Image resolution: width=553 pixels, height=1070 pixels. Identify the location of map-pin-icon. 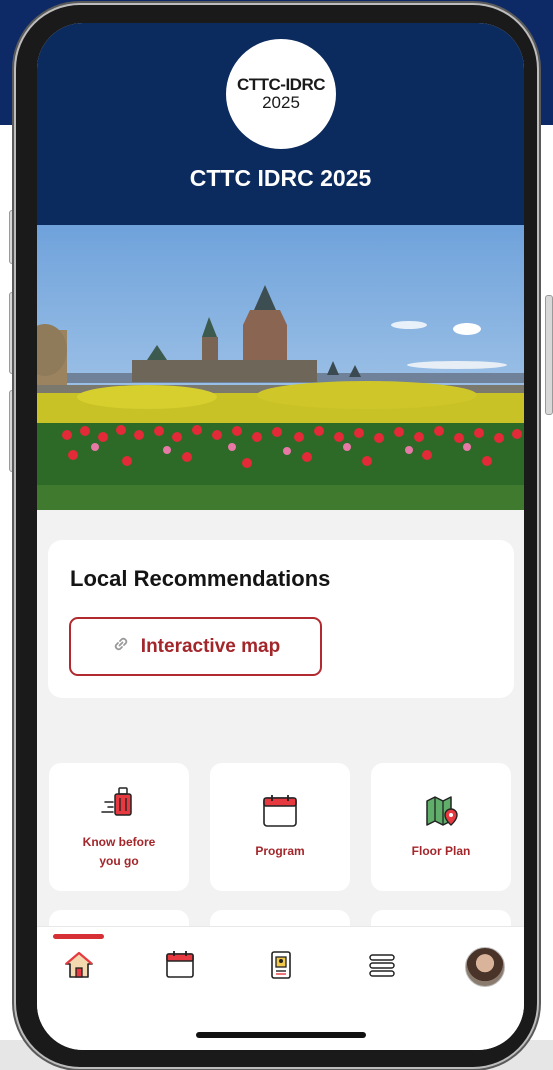
(441, 813).